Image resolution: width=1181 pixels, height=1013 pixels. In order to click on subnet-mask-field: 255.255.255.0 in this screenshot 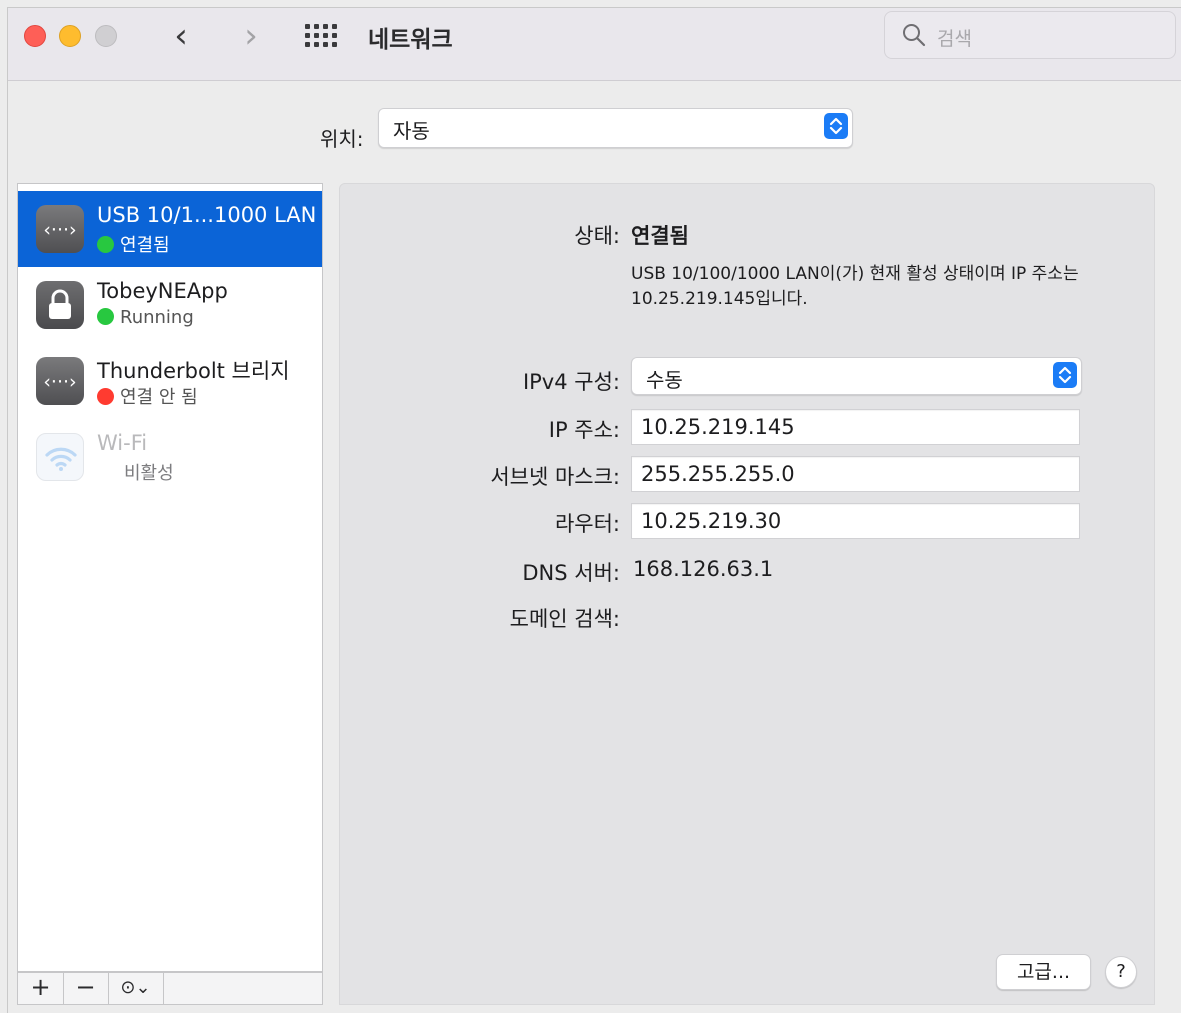, I will do `click(855, 474)`.